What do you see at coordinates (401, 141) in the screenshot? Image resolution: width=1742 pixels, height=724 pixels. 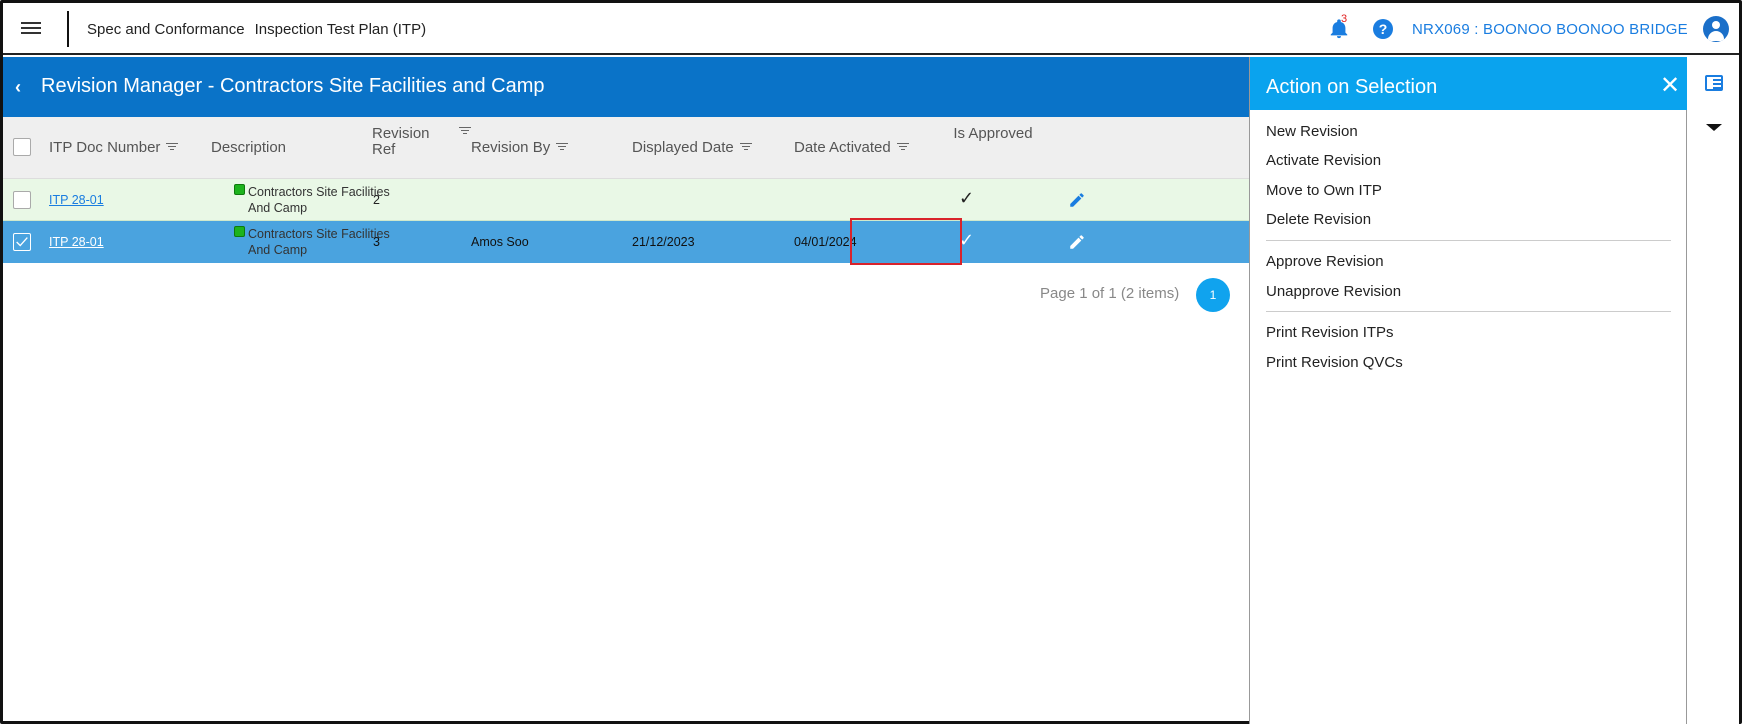 I see `column-label: Revision Ref` at bounding box center [401, 141].